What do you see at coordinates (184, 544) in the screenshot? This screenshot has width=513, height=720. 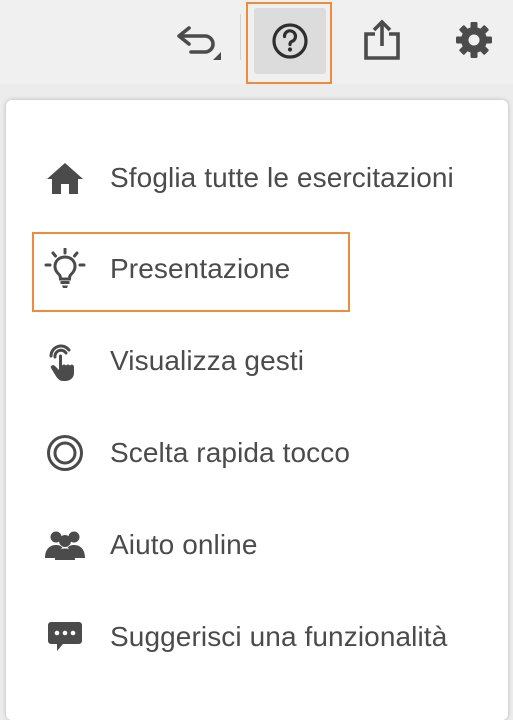 I see `menu-item-label: Aiuto online` at bounding box center [184, 544].